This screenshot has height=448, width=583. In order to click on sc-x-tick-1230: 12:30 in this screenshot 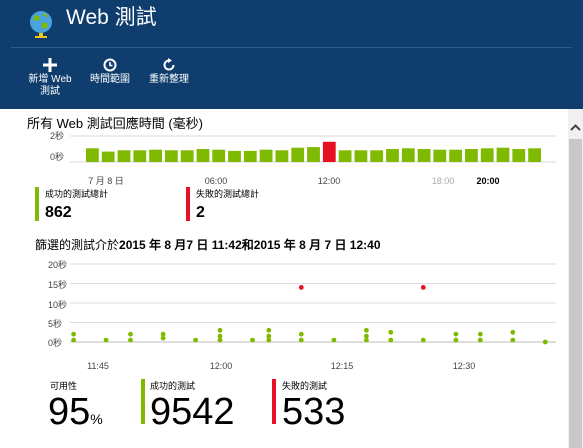, I will do `click(464, 366)`.